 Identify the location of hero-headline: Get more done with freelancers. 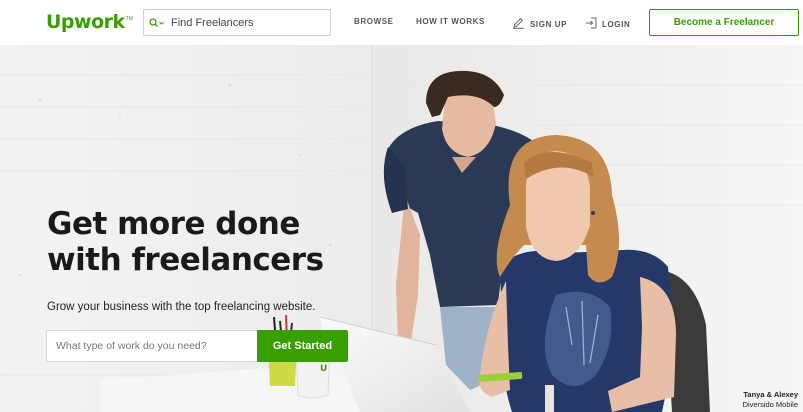
(185, 242).